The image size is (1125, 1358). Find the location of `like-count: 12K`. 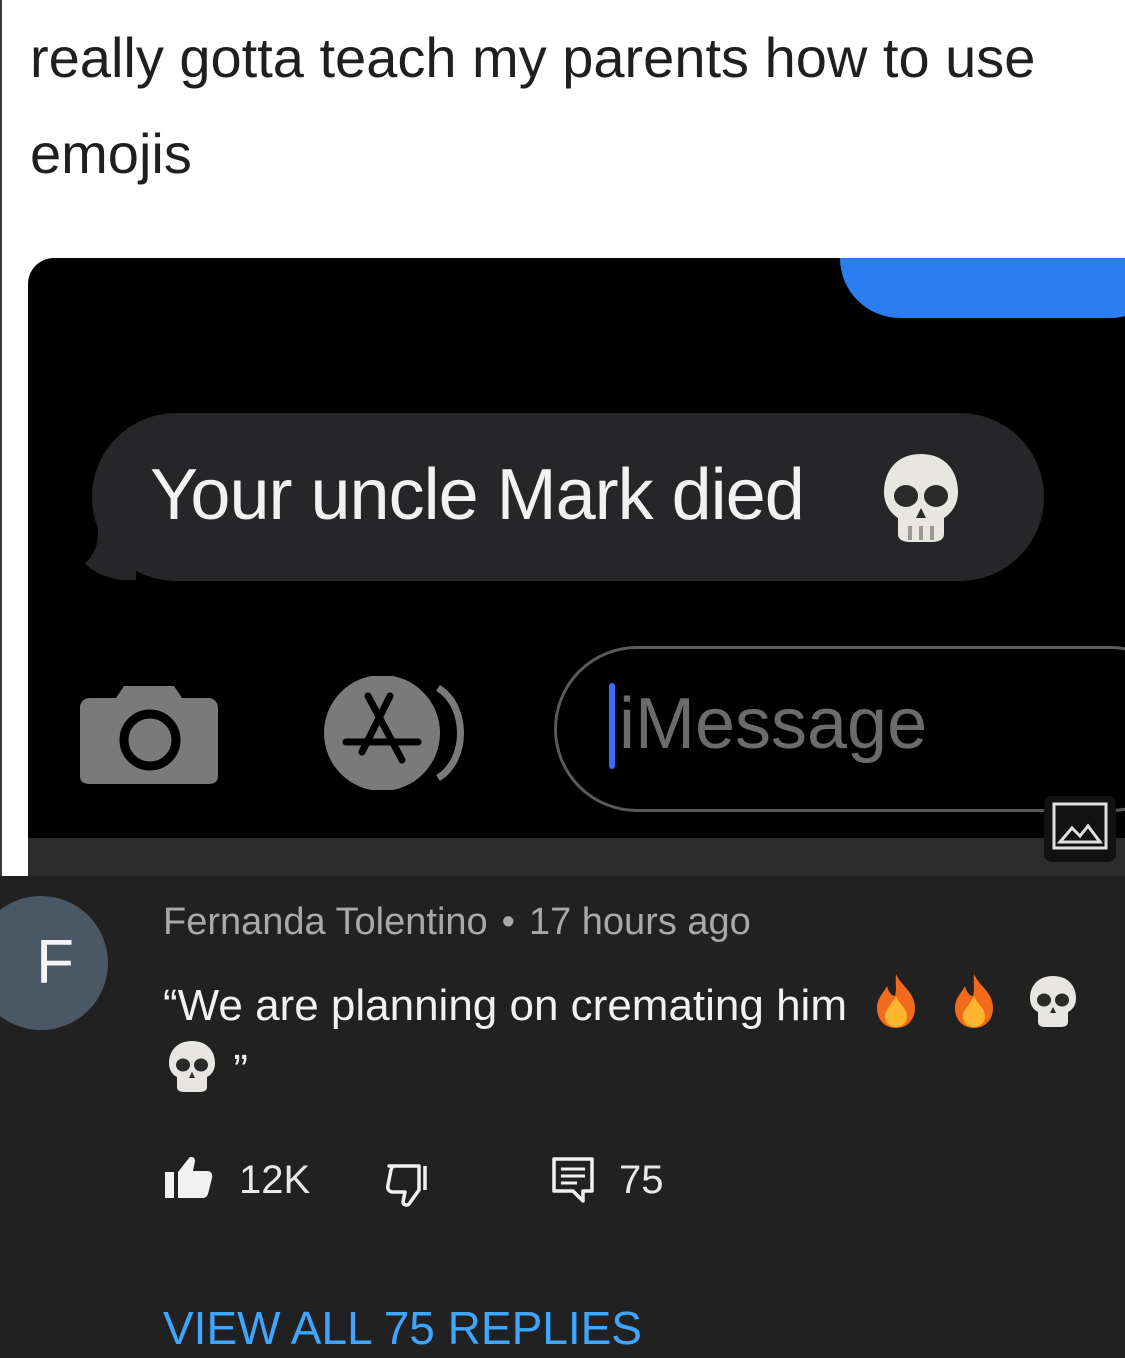

like-count: 12K is located at coordinates (275, 1180).